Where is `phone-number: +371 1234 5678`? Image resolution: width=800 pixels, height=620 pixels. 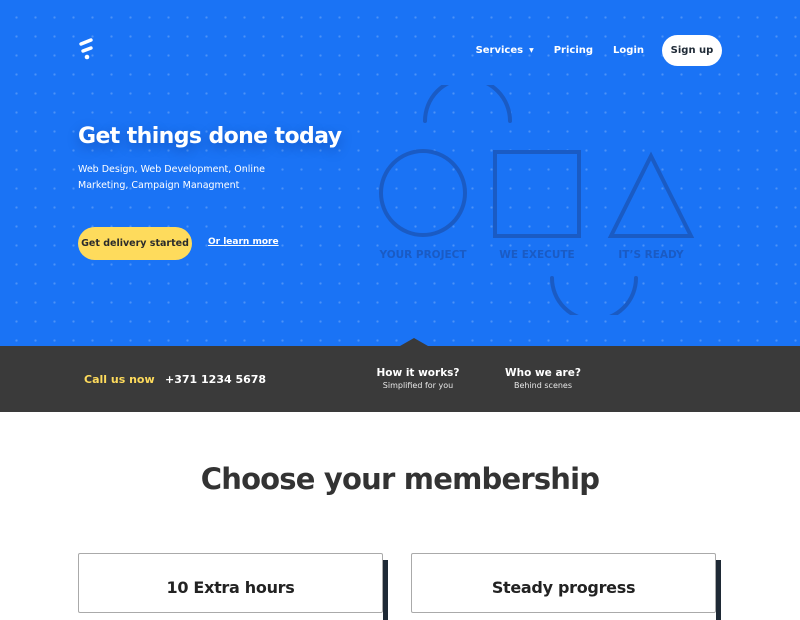
phone-number: +371 1234 5678 is located at coordinates (215, 379).